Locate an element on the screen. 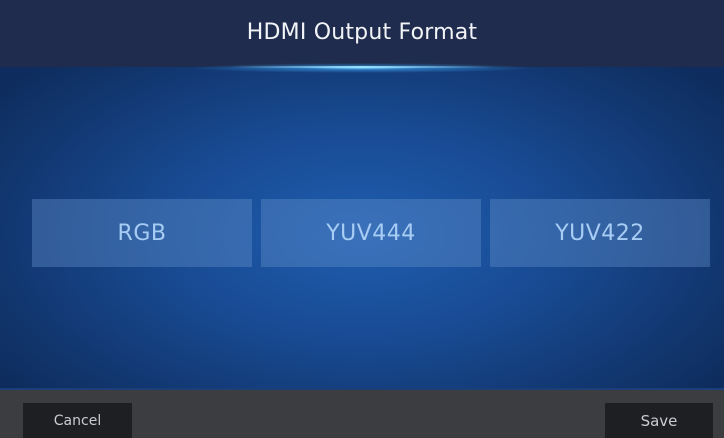 This screenshot has height=438, width=724. format-option-label: YUV444 is located at coordinates (371, 233).